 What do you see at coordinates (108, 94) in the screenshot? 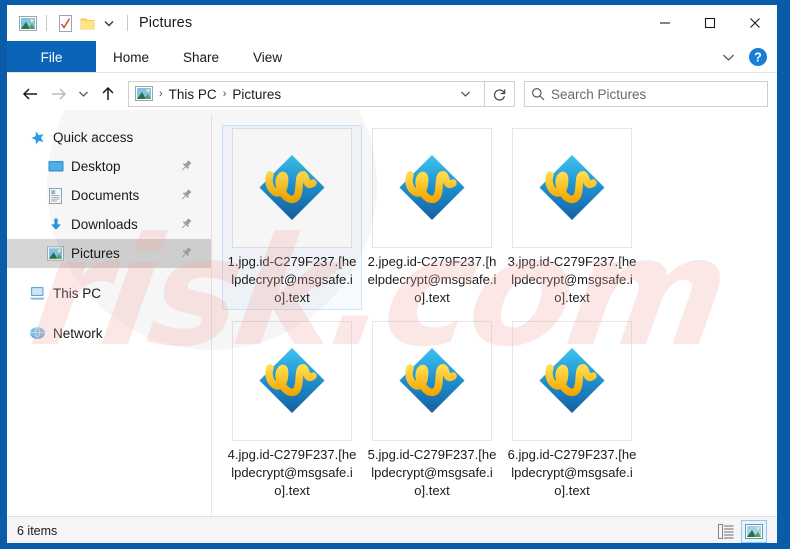
I see `up-button` at bounding box center [108, 94].